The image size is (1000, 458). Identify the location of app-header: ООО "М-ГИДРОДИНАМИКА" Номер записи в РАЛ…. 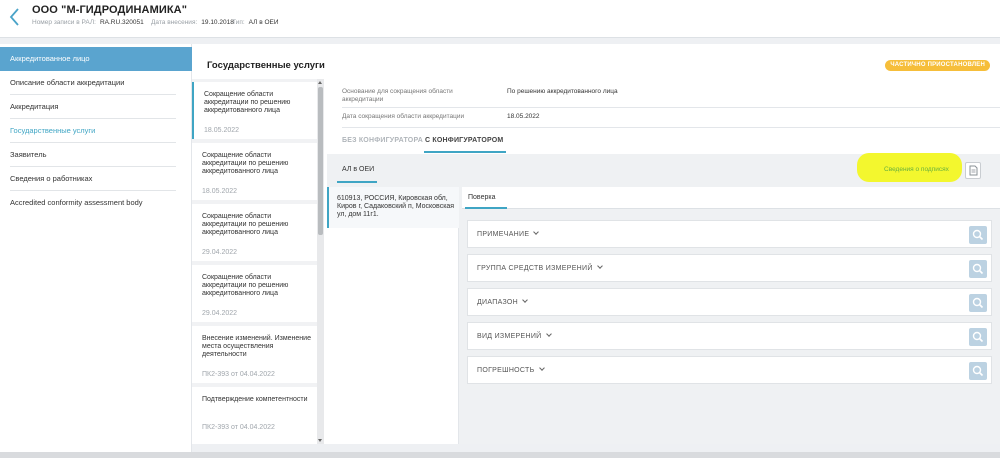
(500, 19).